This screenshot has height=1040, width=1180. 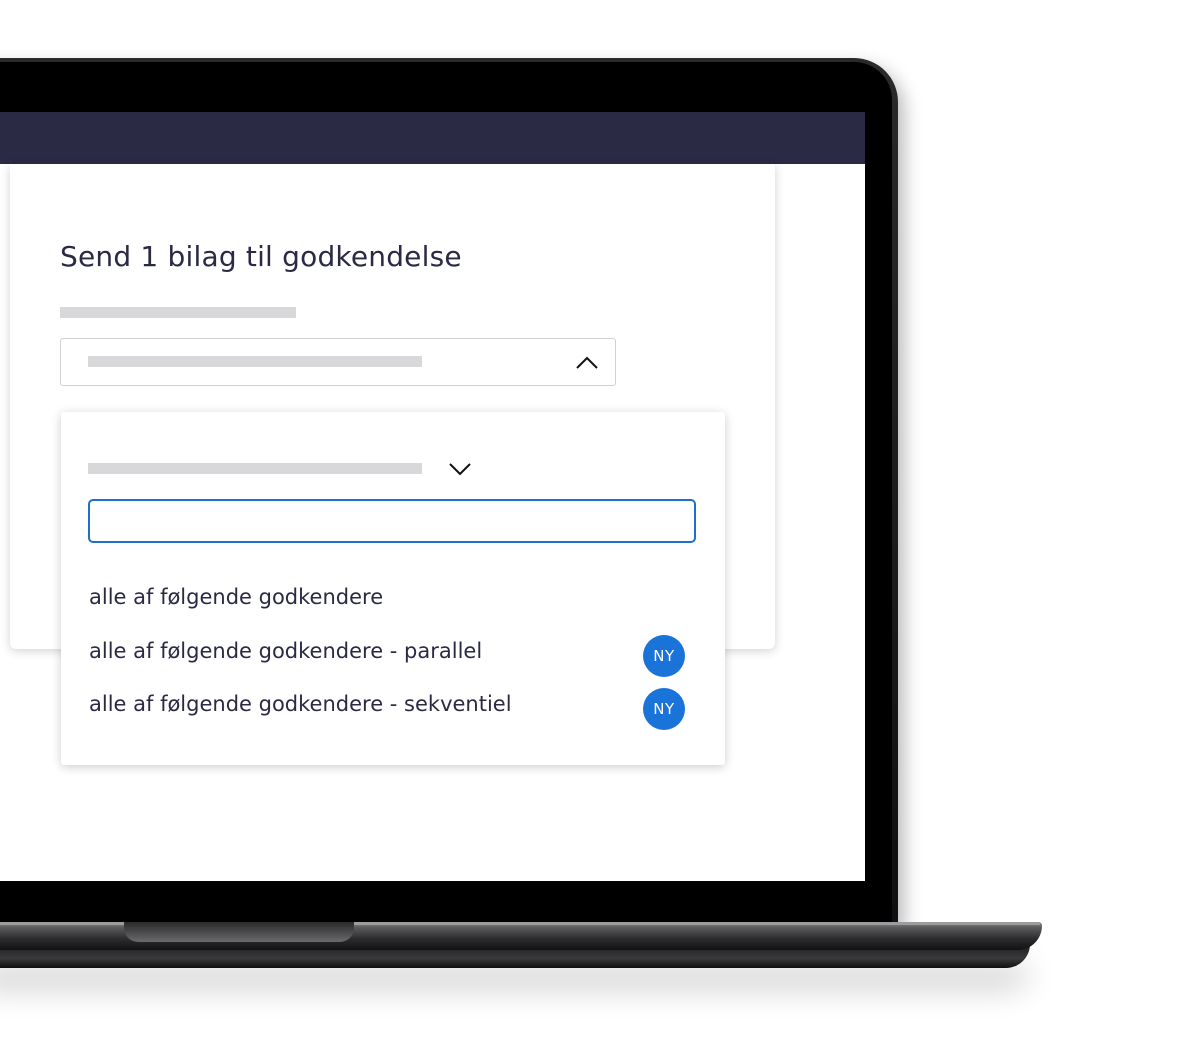 I want to click on option-label: alle af følgende godkendere - parallel, so click(x=286, y=651).